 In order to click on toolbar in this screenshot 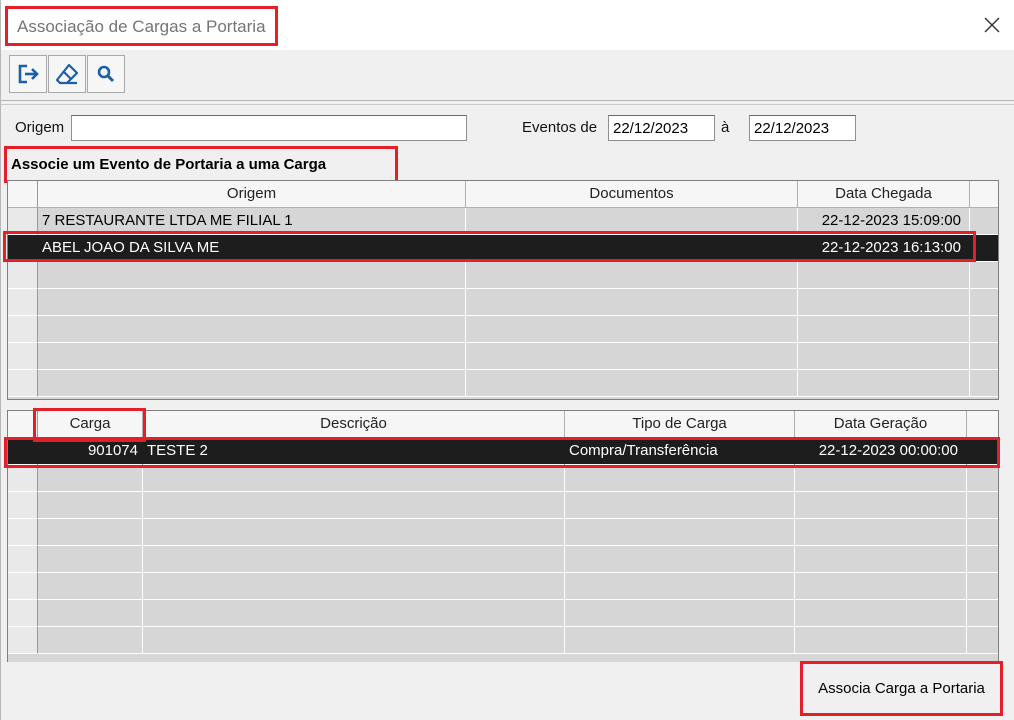, I will do `click(507, 76)`.